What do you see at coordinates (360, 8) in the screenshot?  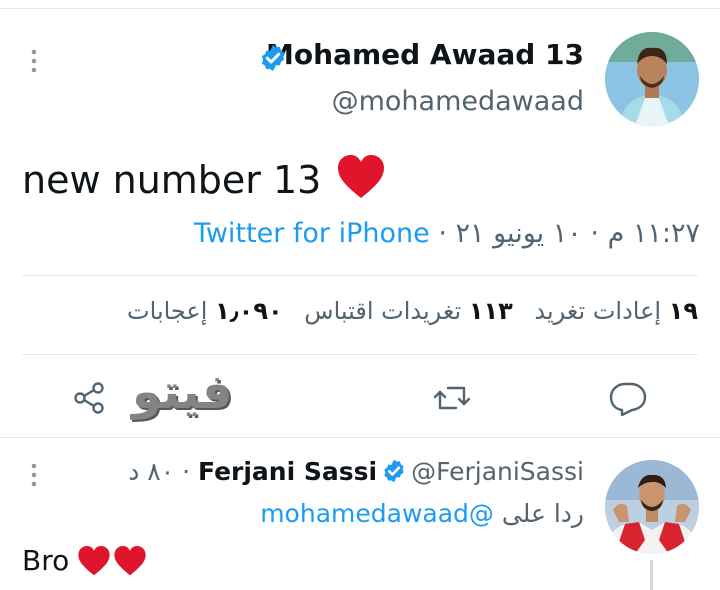 I see `top-divider` at bounding box center [360, 8].